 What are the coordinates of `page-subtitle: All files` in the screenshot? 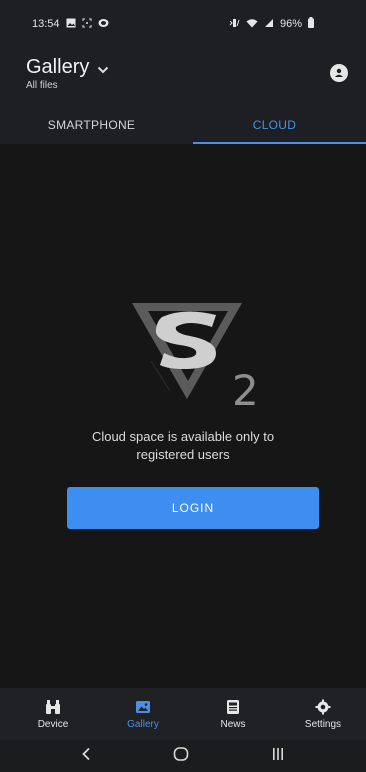 It's located at (42, 85).